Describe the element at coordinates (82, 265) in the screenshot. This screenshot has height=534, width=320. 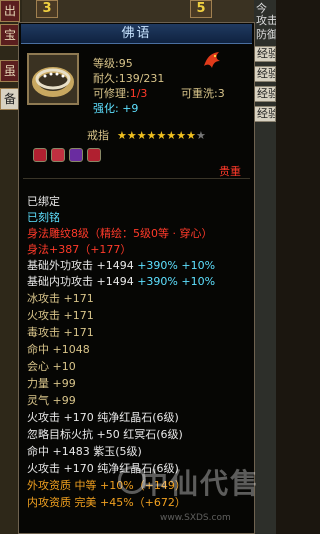
I see `attribute-text: 基础外功攻击 +1494` at that location.